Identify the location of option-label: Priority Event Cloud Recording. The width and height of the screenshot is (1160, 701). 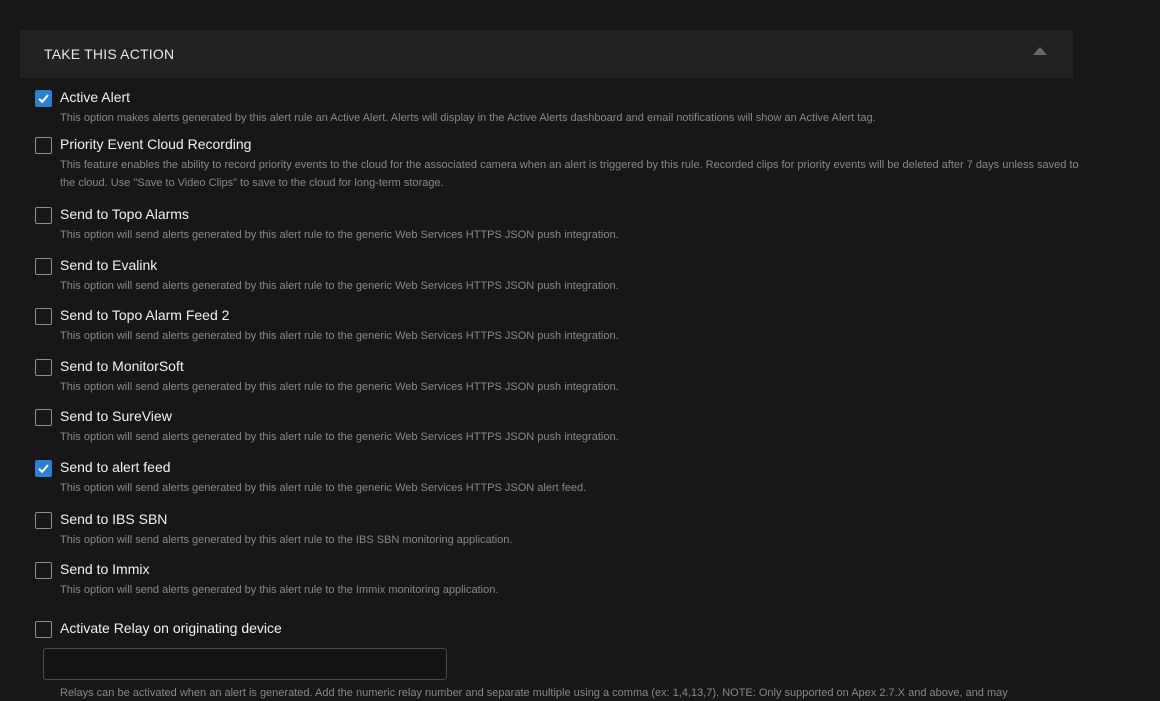
(156, 144).